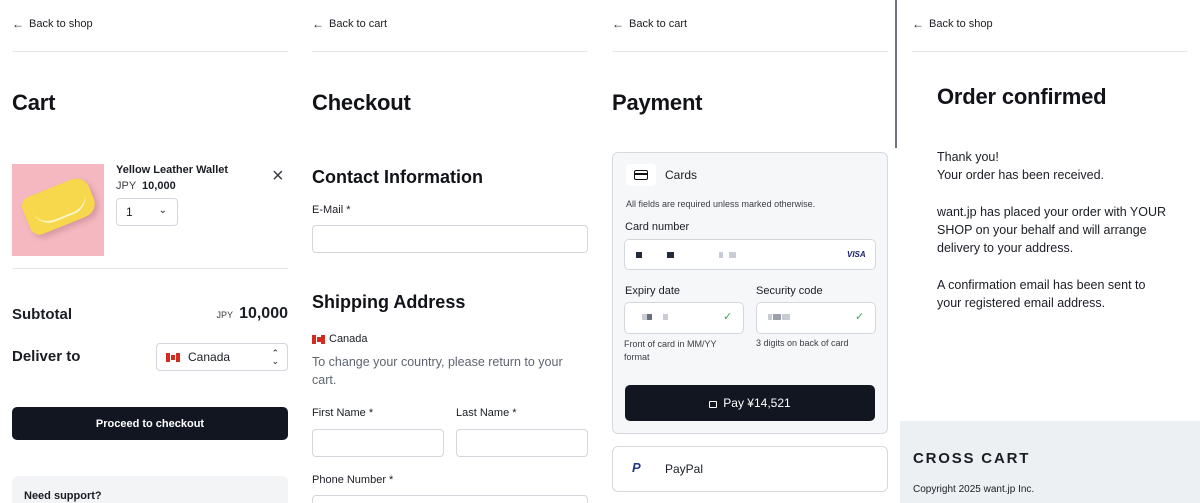 This screenshot has width=1200, height=503. What do you see at coordinates (670, 350) in the screenshot?
I see `expiry-help: Front of card in MM/YY format` at bounding box center [670, 350].